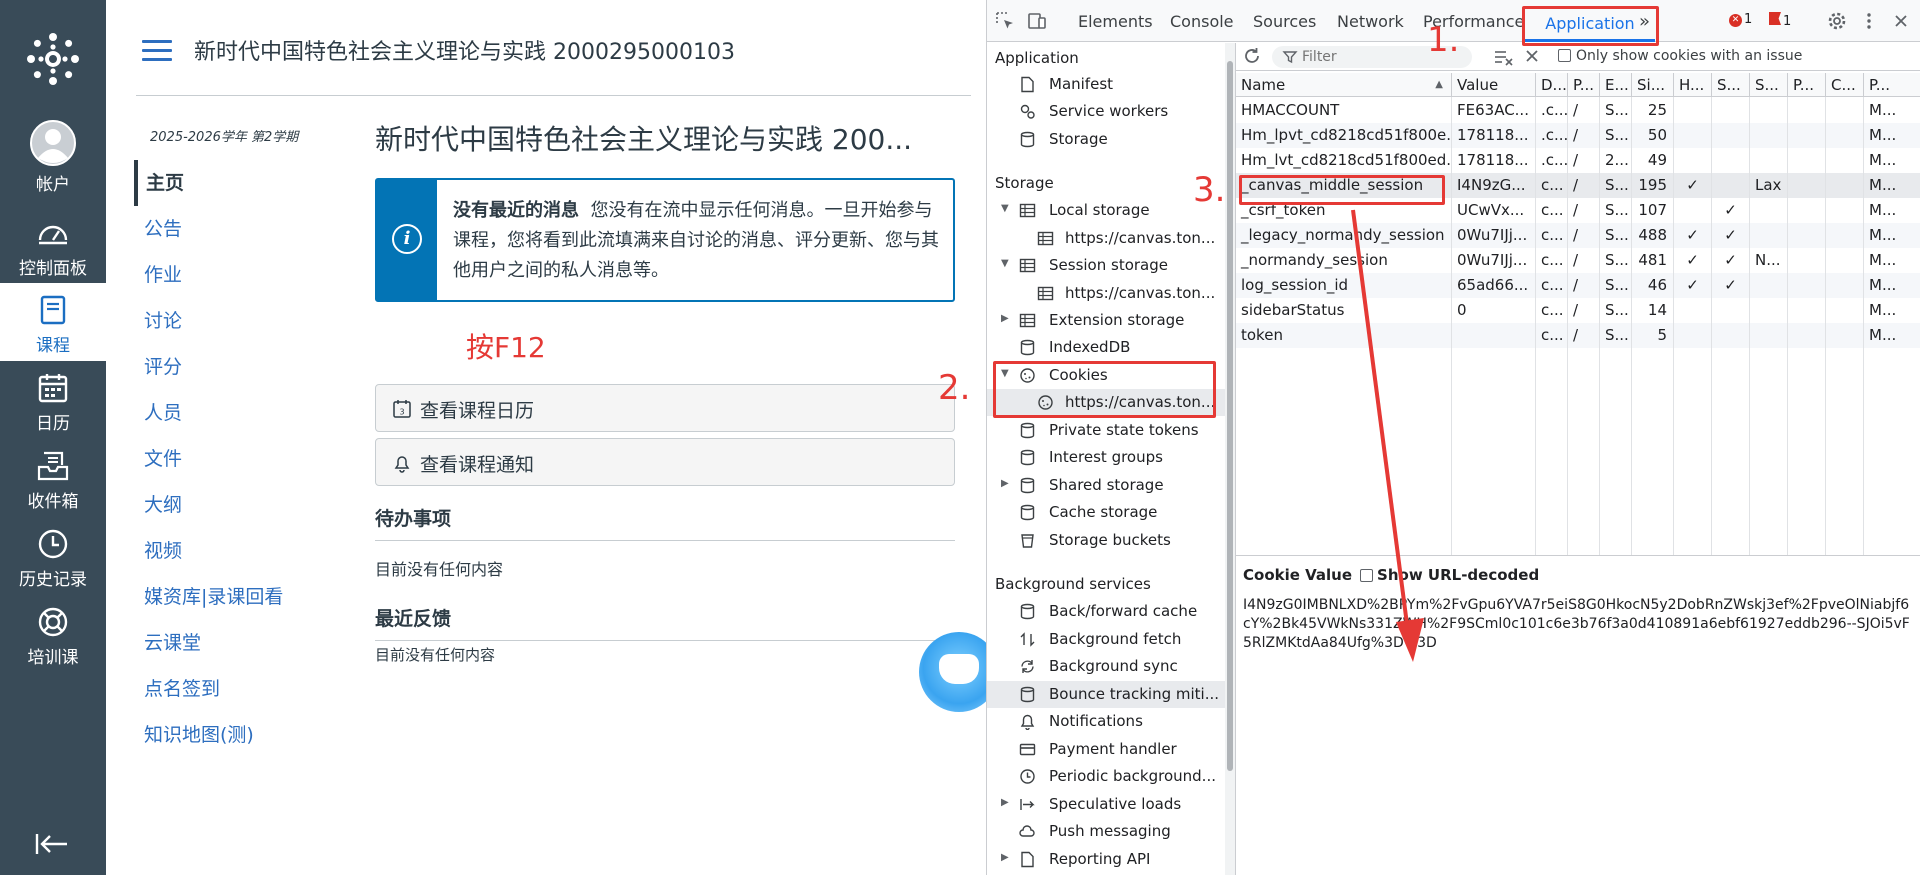 The image size is (1920, 875). What do you see at coordinates (234, 183) in the screenshot?
I see `course-nav-home: 主页` at bounding box center [234, 183].